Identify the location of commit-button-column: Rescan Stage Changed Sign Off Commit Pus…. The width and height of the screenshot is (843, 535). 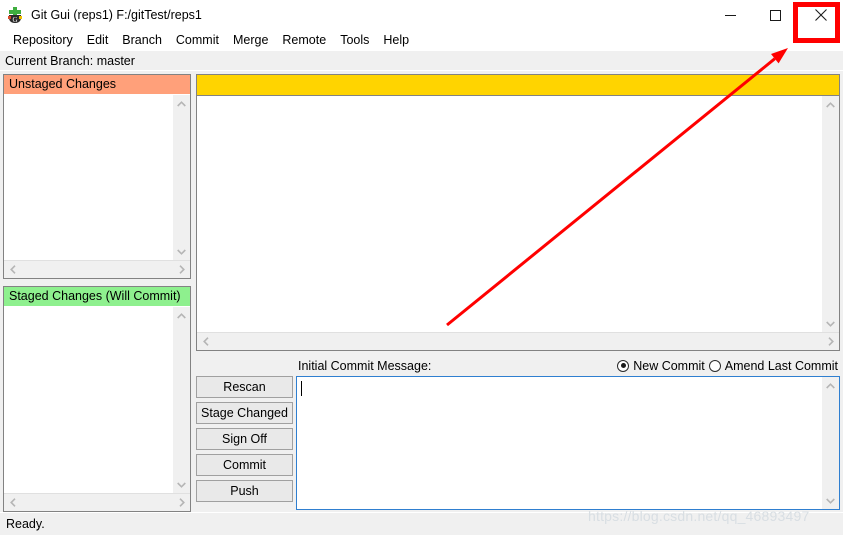
(246, 439).